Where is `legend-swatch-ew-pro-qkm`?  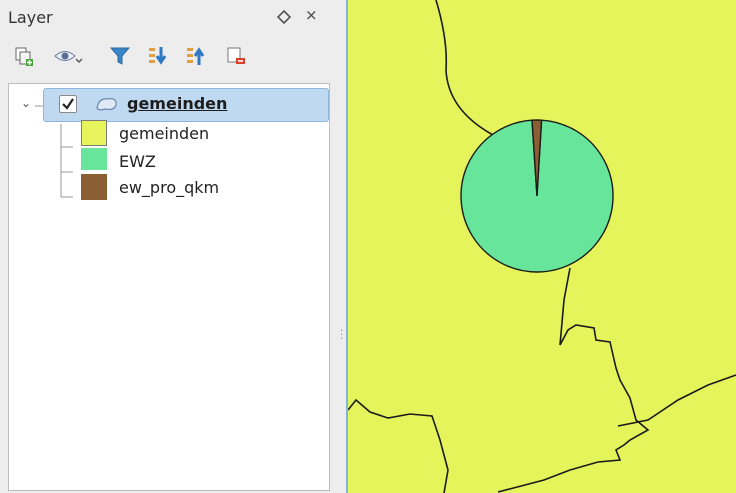
legend-swatch-ew-pro-qkm is located at coordinates (94, 187).